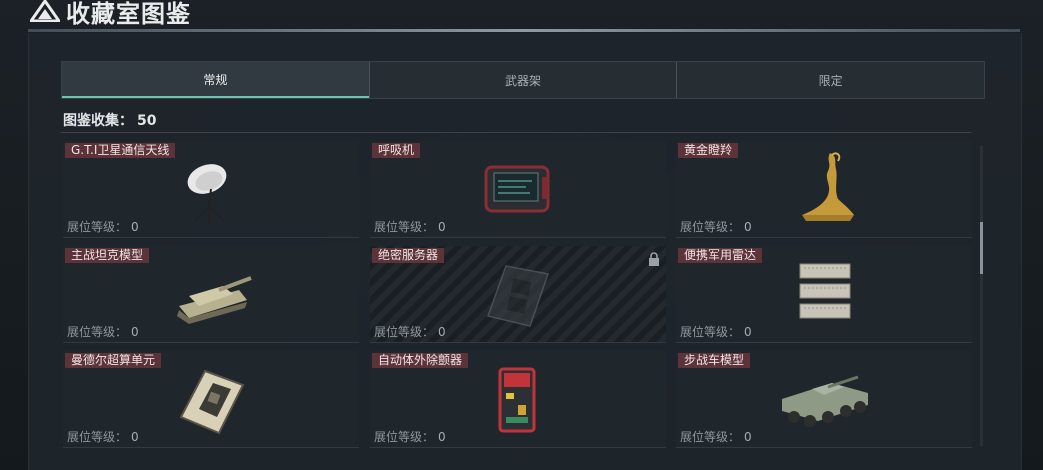 The image size is (1043, 470). What do you see at coordinates (113, 360) in the screenshot?
I see `item-name: 曼德尔超算单元` at bounding box center [113, 360].